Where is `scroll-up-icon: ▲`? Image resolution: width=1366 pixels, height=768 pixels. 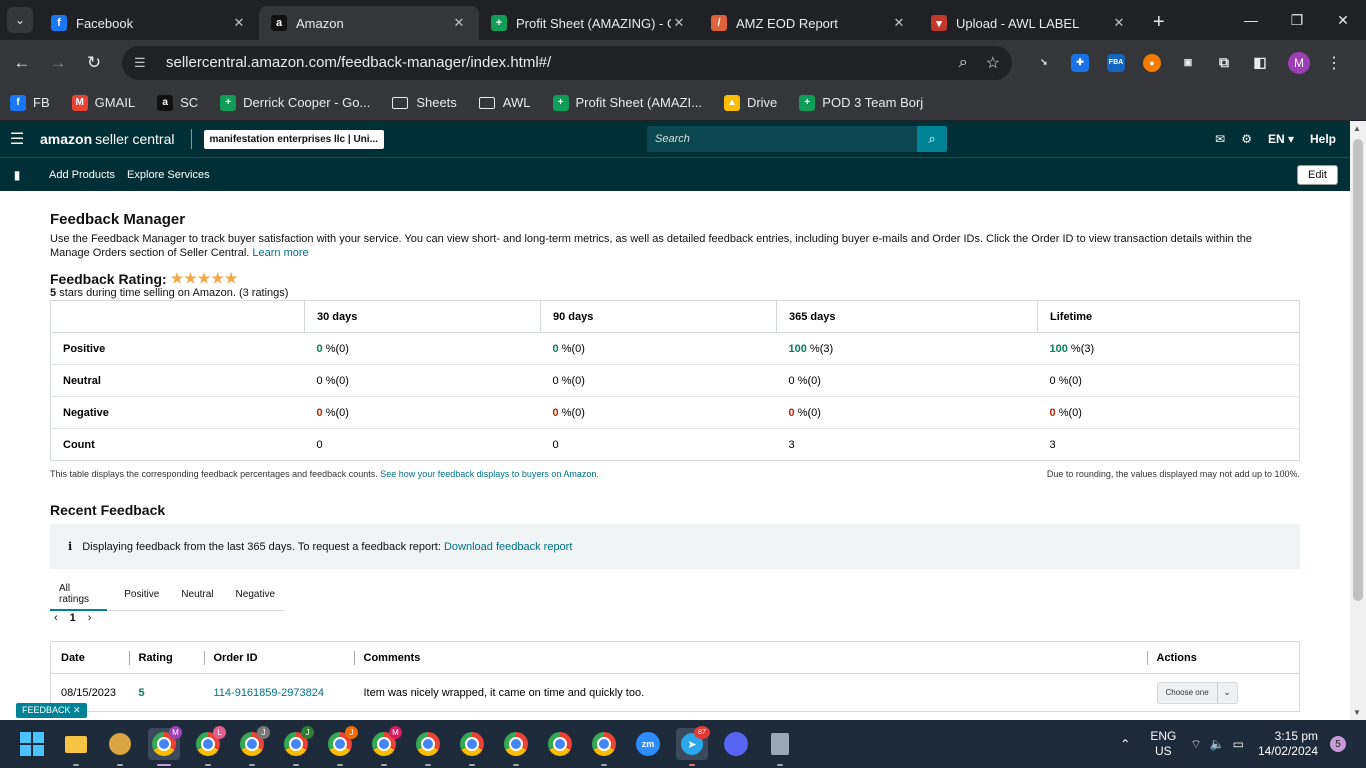
scroll-up-icon: ▲ is located at coordinates (1357, 128).